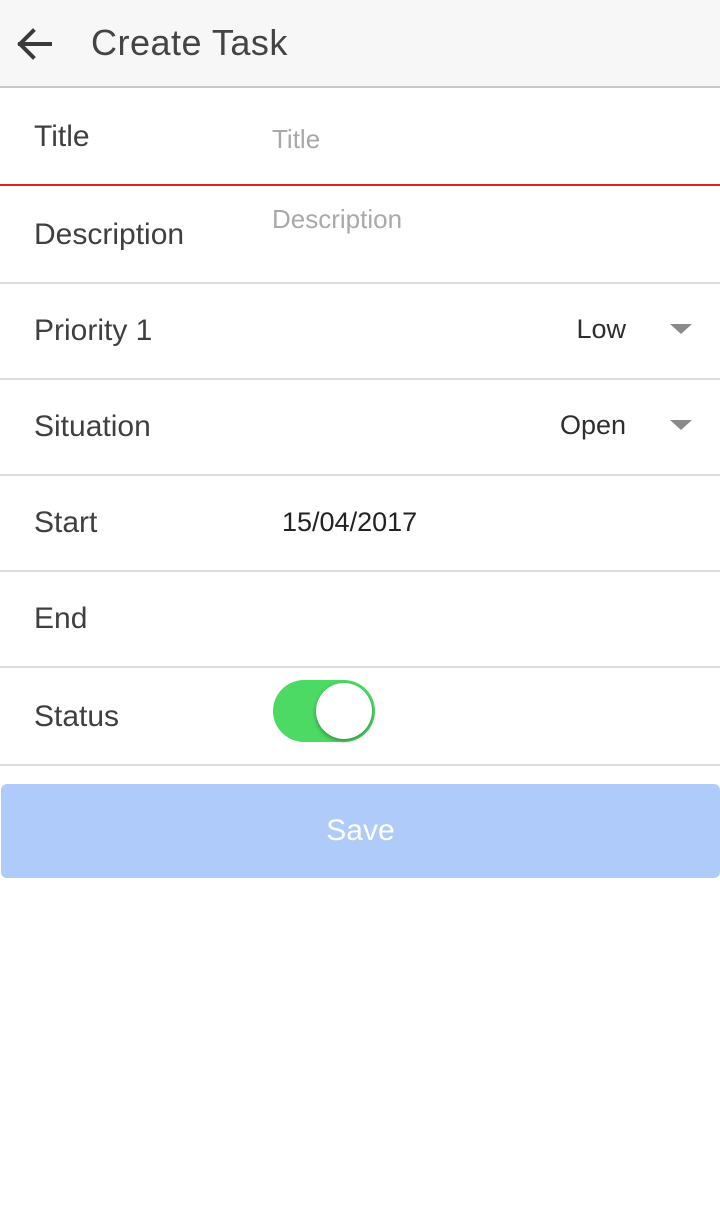  I want to click on description-input, so click(482, 219).